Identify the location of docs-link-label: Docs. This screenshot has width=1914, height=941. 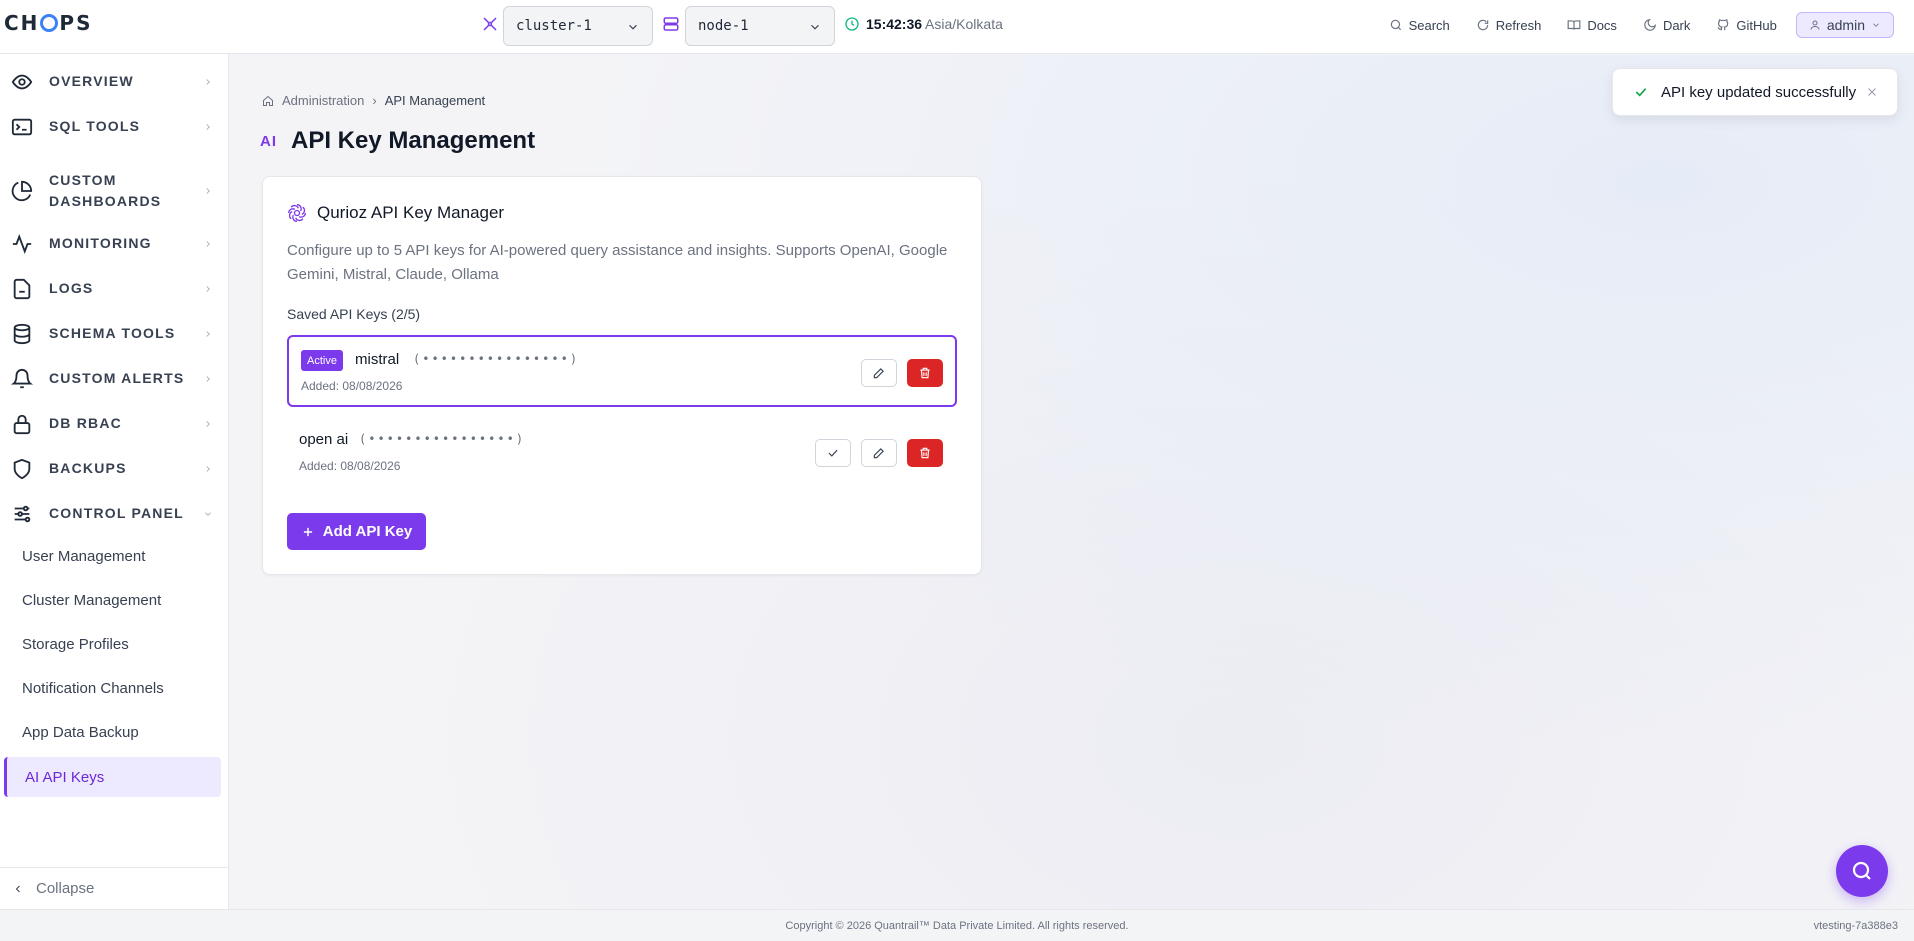
(1602, 25).